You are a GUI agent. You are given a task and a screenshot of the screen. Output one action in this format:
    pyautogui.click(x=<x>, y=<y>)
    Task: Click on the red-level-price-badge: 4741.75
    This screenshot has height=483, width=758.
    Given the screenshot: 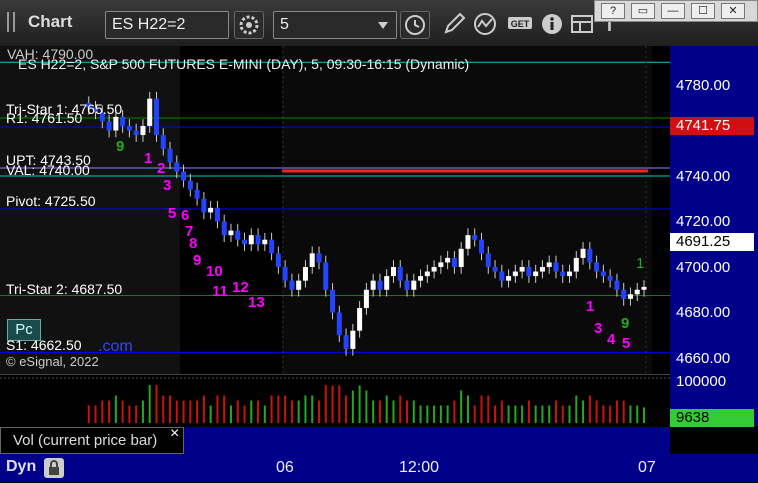 What is the action you would take?
    pyautogui.click(x=712, y=126)
    